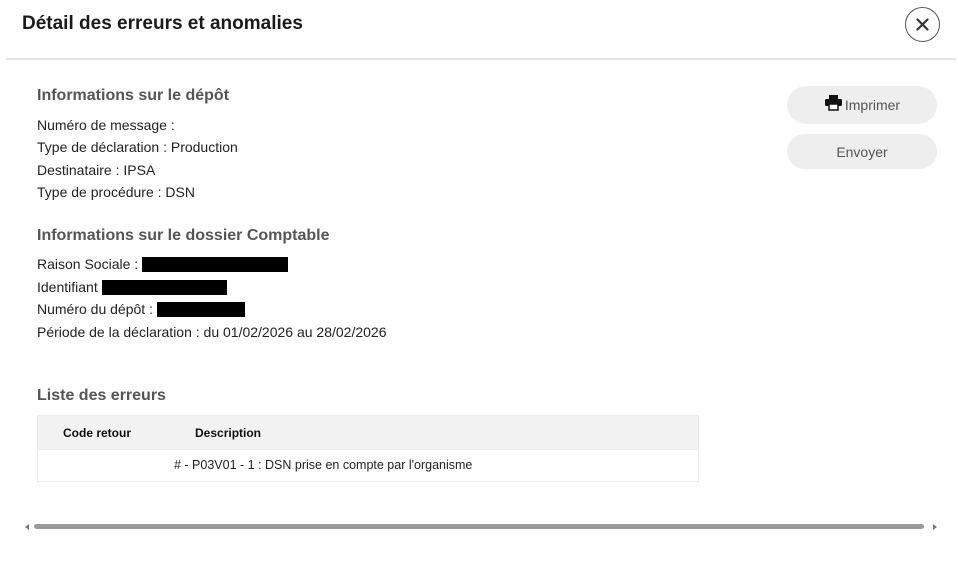 This screenshot has height=561, width=958. I want to click on identifier-label: Identifiant, so click(67, 287).